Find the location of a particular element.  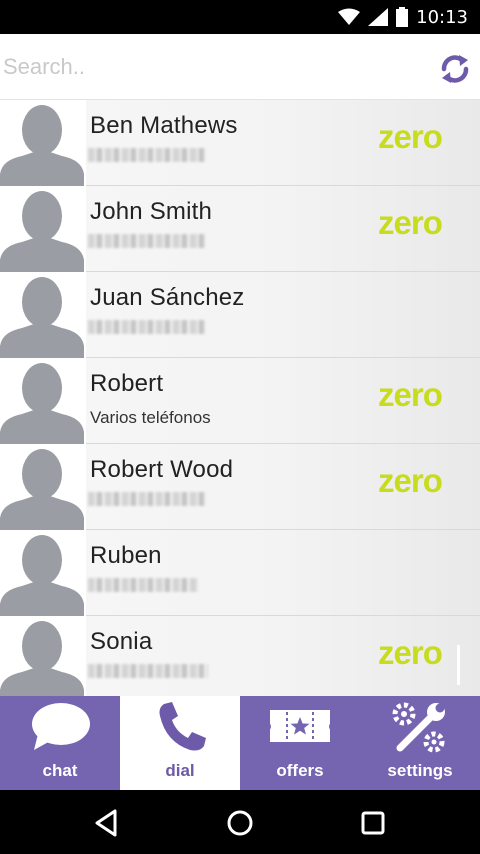

contact-name: Robert Wood is located at coordinates (162, 469).